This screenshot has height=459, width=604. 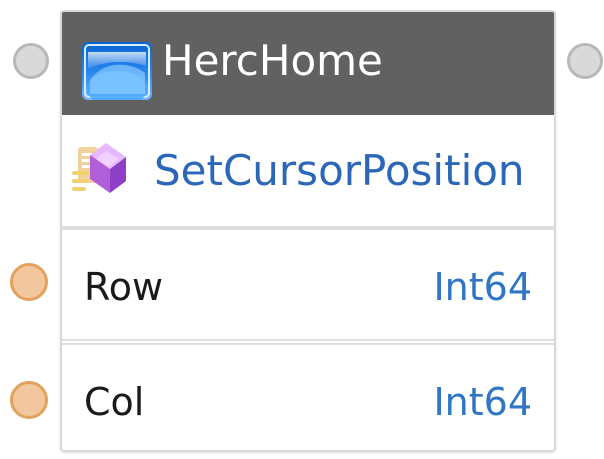 What do you see at coordinates (117, 71) in the screenshot?
I see `app-window-icon` at bounding box center [117, 71].